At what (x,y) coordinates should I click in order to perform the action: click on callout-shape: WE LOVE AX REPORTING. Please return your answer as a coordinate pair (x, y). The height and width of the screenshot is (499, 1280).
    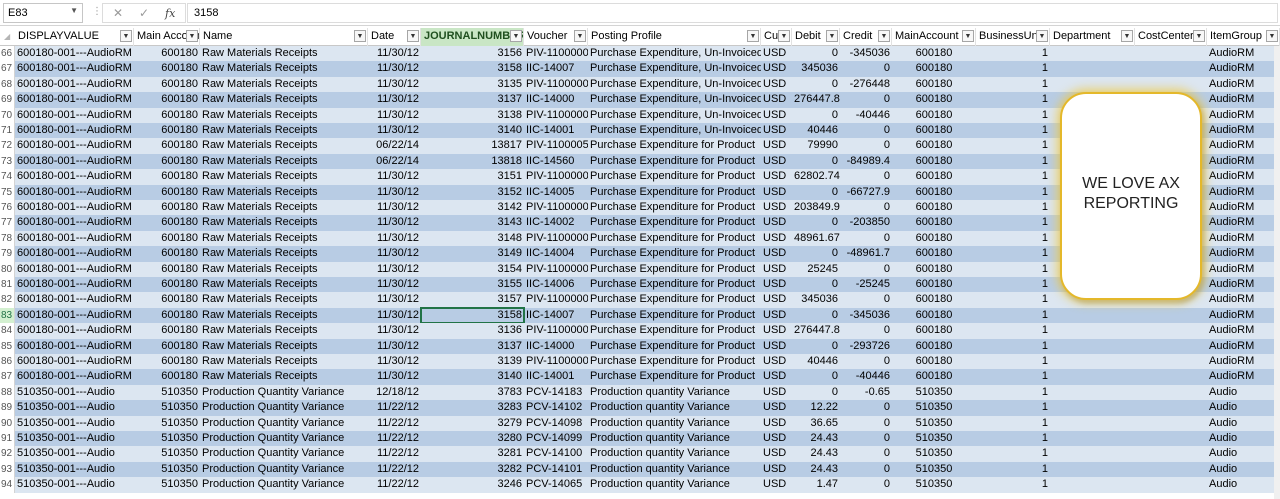
    Looking at the image, I should click on (1131, 196).